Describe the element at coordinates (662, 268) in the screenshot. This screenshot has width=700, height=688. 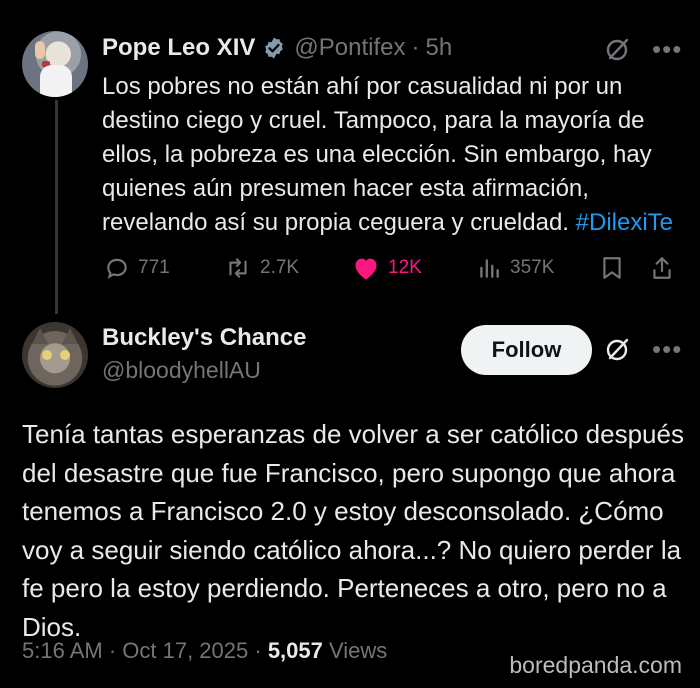
I see `share-icon` at that location.